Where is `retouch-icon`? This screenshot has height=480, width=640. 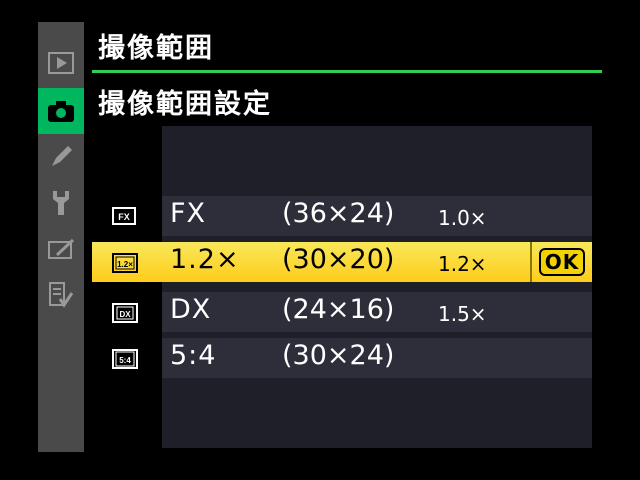
retouch-icon is located at coordinates (61, 248).